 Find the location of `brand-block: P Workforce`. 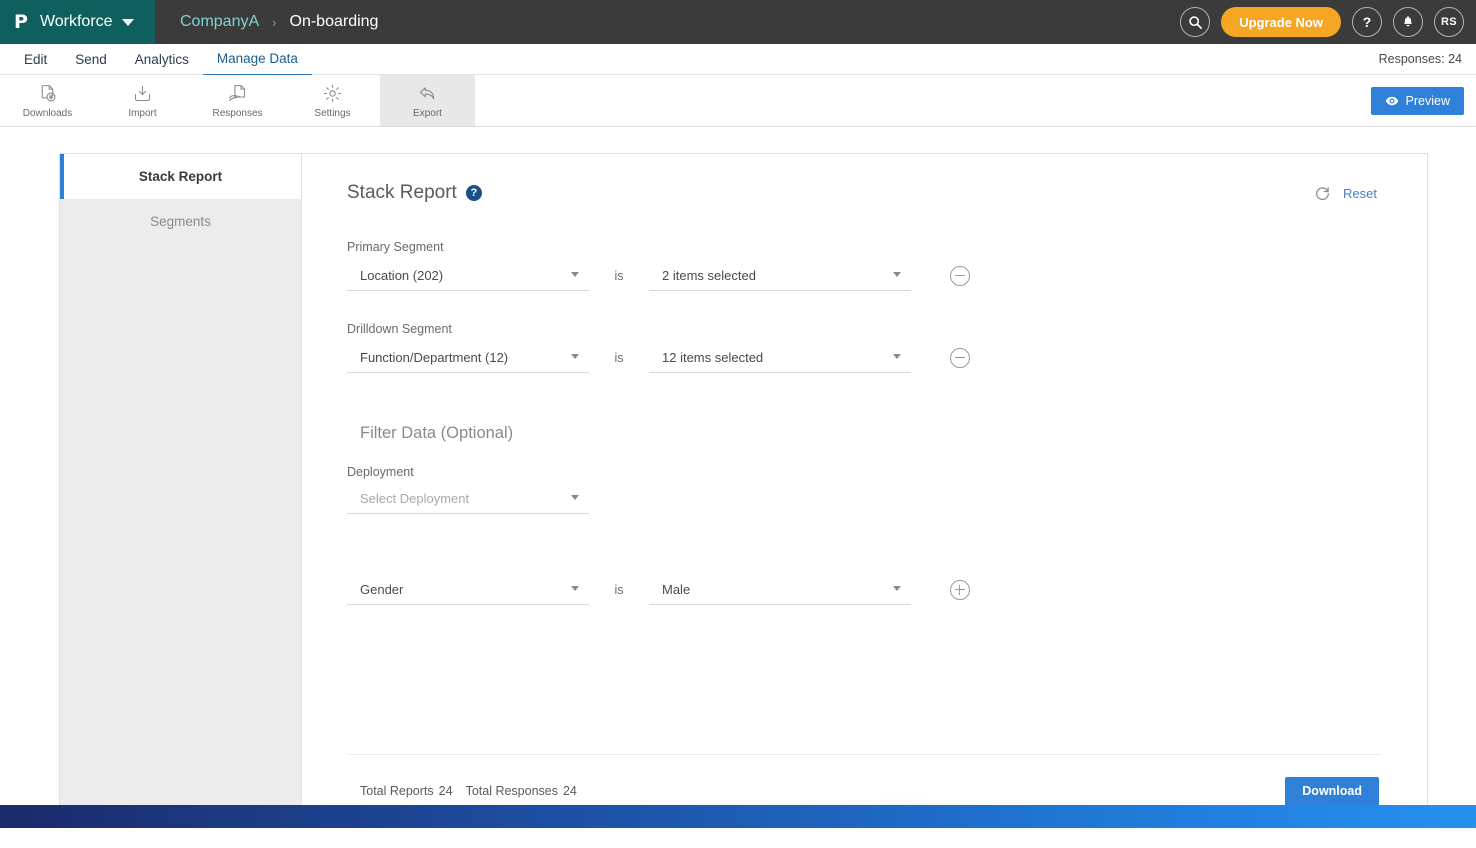

brand-block: P Workforce is located at coordinates (77, 22).